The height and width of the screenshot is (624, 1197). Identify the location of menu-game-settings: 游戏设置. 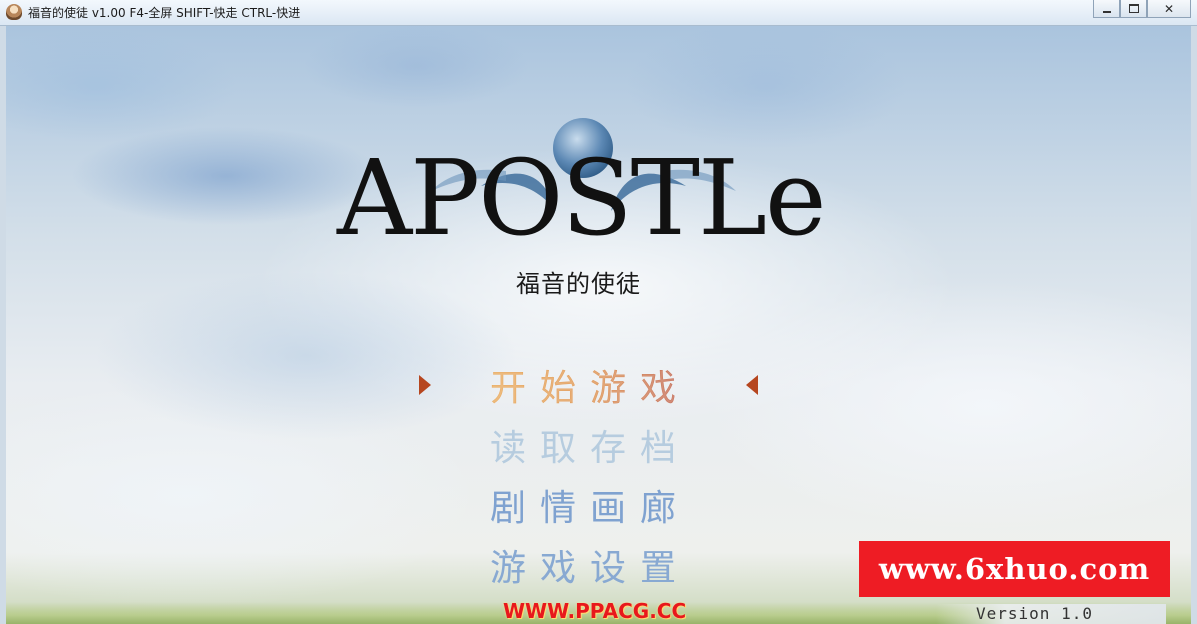
(600, 574).